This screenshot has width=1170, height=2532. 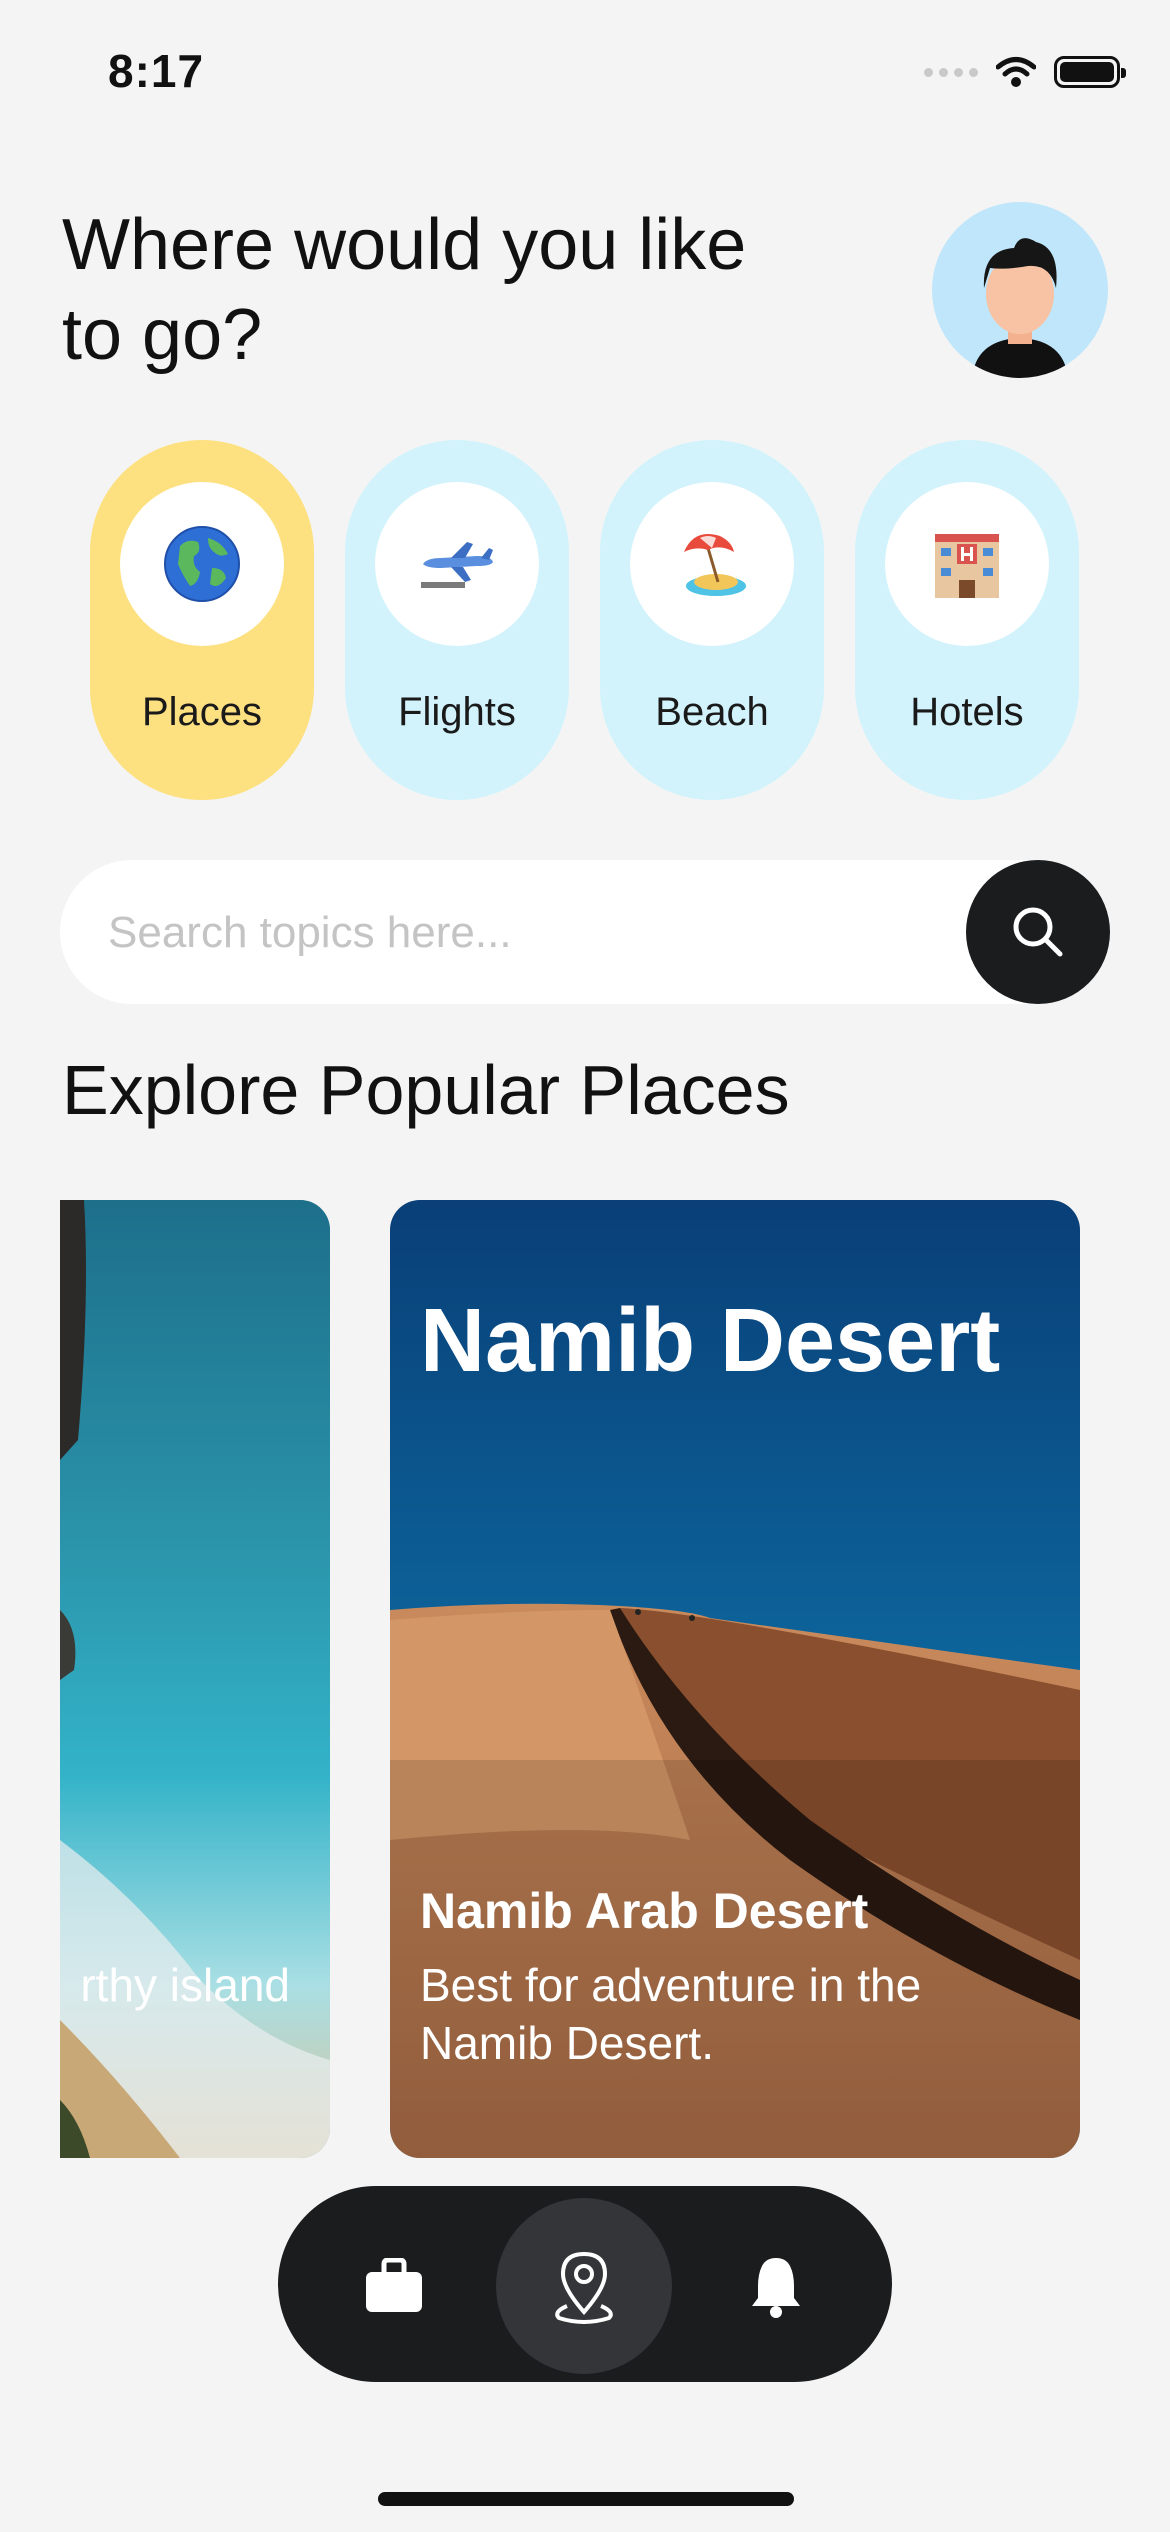 What do you see at coordinates (644, 1911) in the screenshot?
I see `card-subtitle: Namib Arab Desert` at bounding box center [644, 1911].